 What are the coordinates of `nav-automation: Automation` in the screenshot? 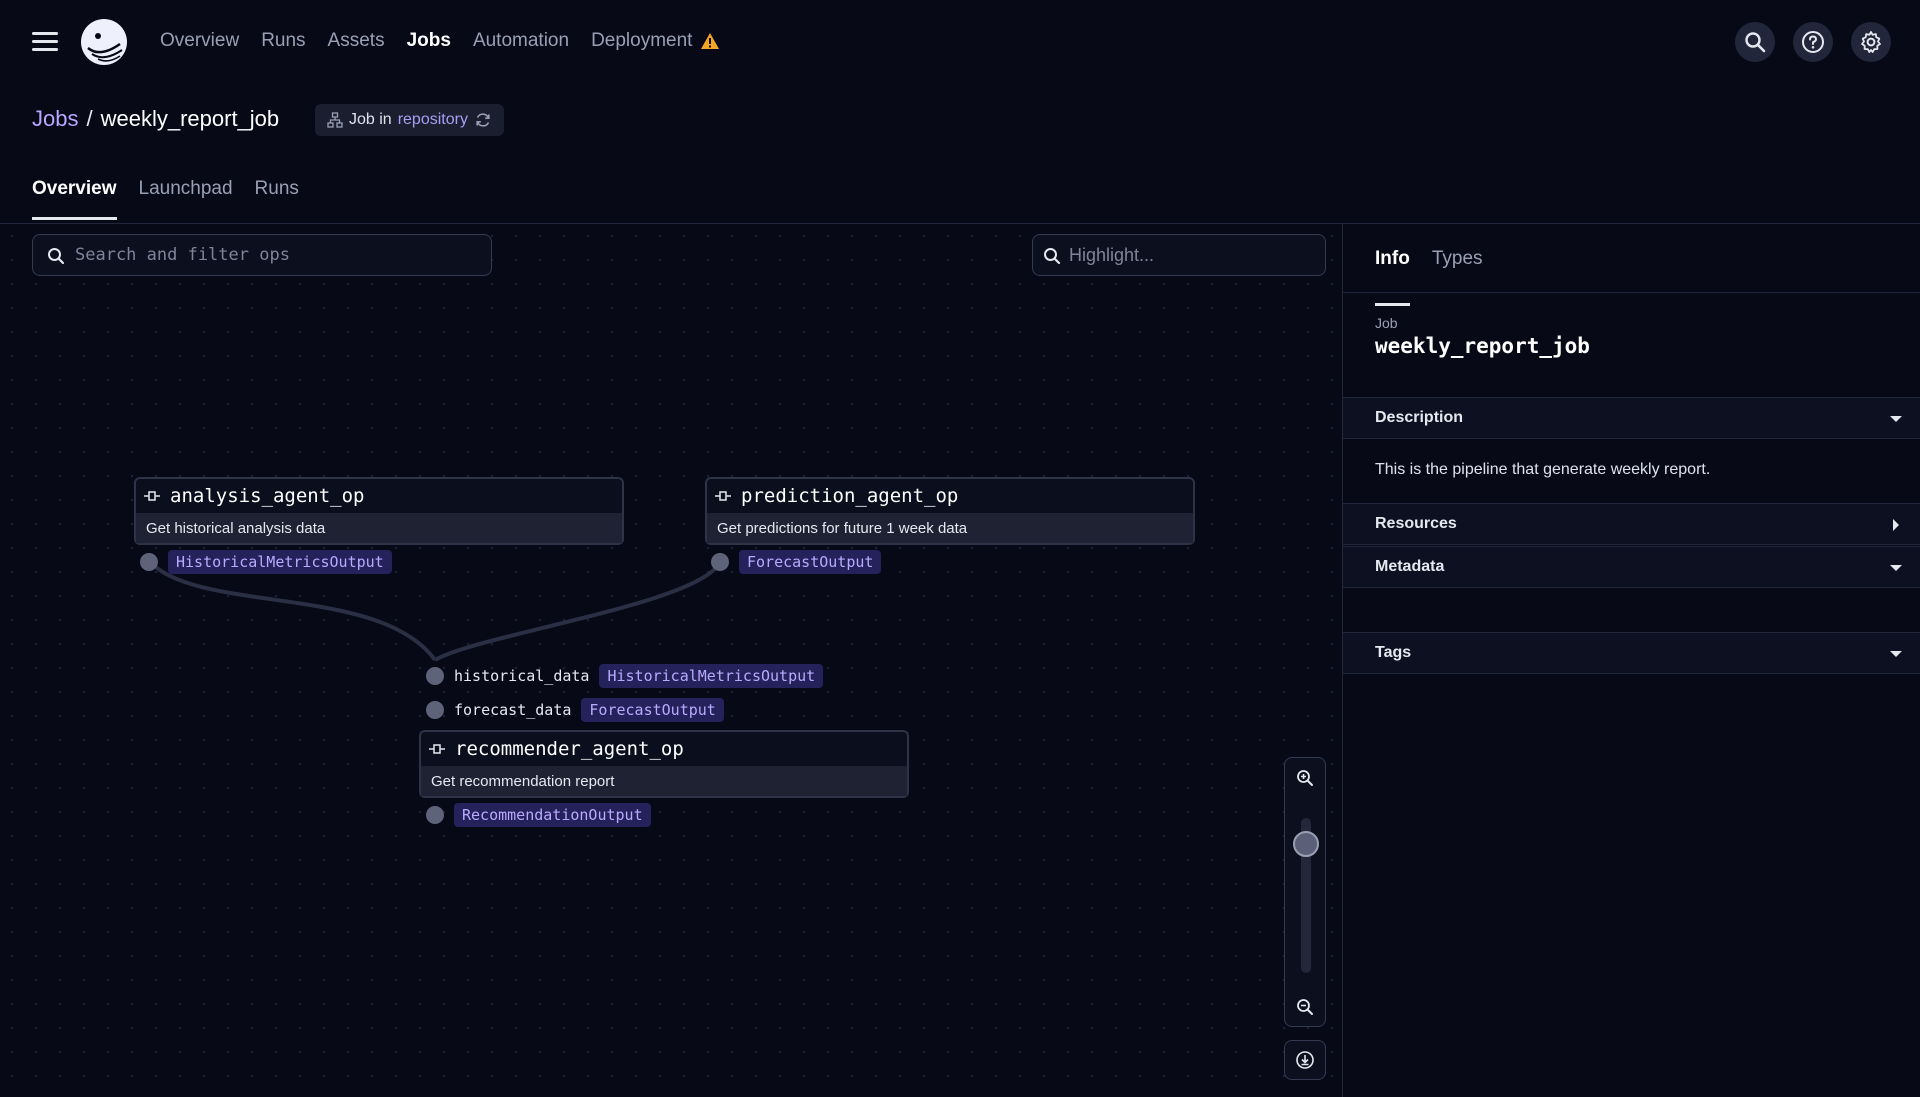 It's located at (521, 41).